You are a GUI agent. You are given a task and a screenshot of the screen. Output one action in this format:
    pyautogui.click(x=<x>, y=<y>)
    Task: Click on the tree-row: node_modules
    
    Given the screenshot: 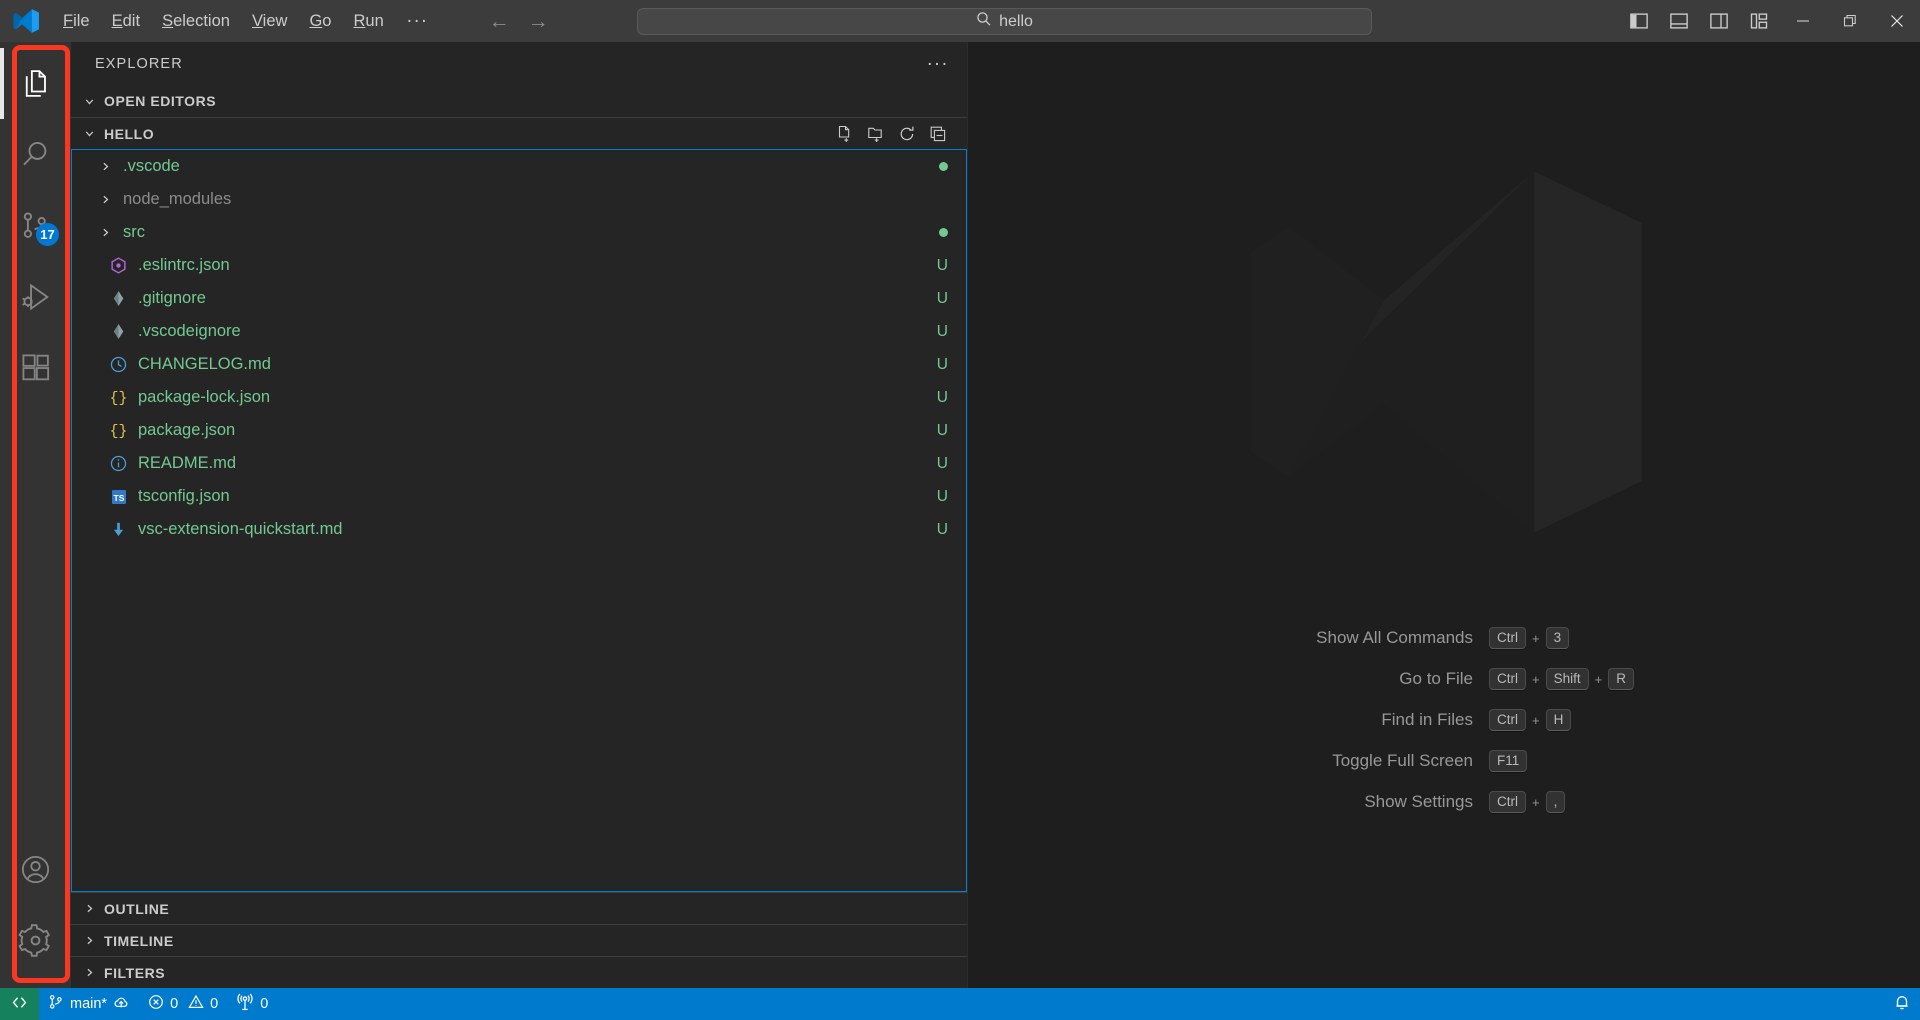 What is the action you would take?
    pyautogui.click(x=519, y=199)
    